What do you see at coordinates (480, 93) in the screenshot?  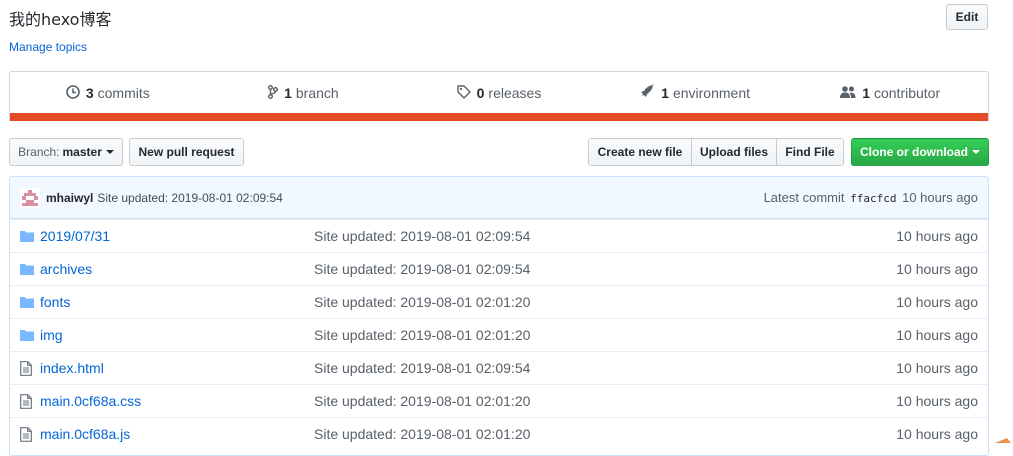 I see `releases-count: 0` at bounding box center [480, 93].